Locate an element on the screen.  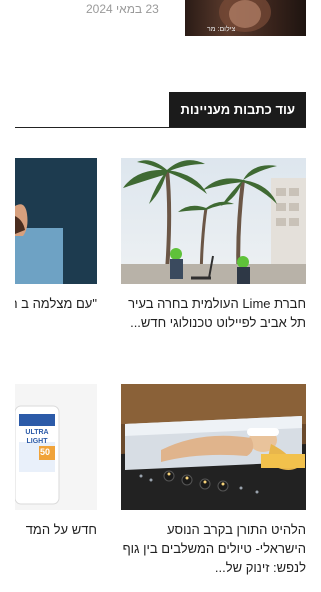
article-title-man: "עם מצלמה ב הגב, הייתי הו is located at coordinates (56, 303).